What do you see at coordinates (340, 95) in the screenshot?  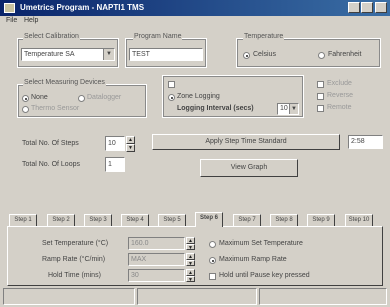 I see `reverse-label: Reverse` at bounding box center [340, 95].